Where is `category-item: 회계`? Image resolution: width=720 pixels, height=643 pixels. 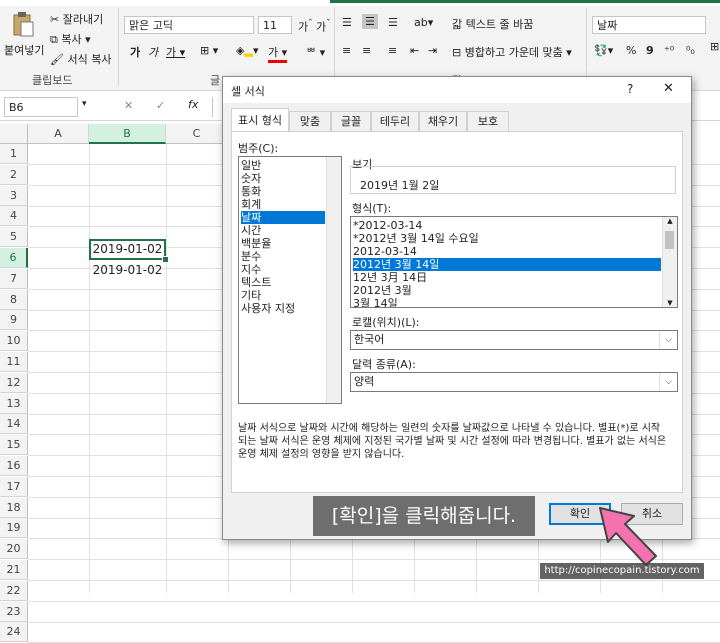 category-item: 회계 is located at coordinates (283, 204).